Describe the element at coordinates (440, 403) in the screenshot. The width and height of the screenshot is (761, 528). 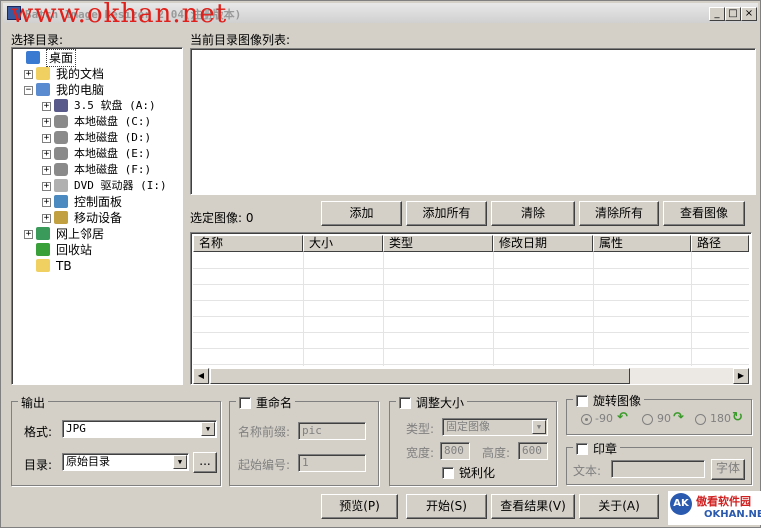
I see `resize-label: 调整大小` at that location.